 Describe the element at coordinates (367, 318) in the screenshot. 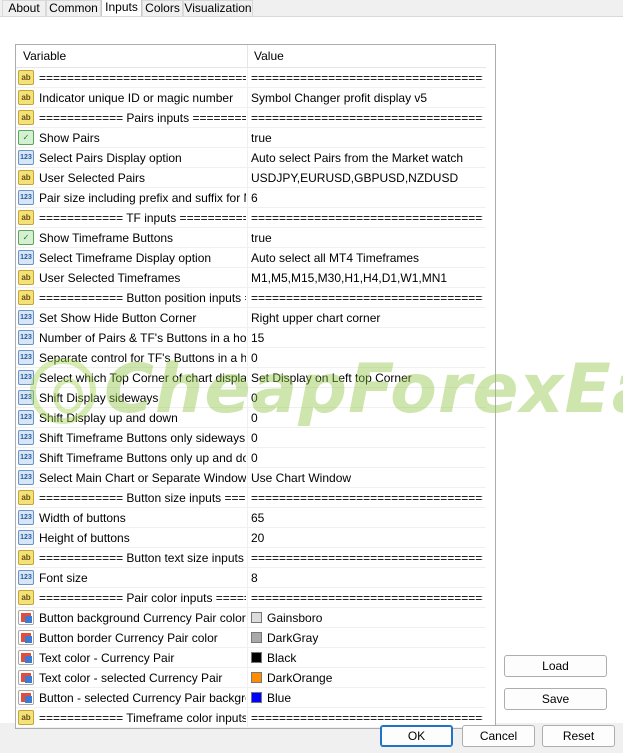

I see `variable-value: Right upper chart corner` at that location.